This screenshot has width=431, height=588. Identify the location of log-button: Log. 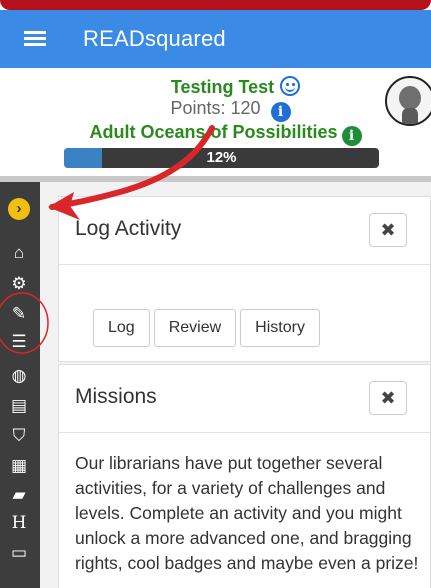
(121, 328).